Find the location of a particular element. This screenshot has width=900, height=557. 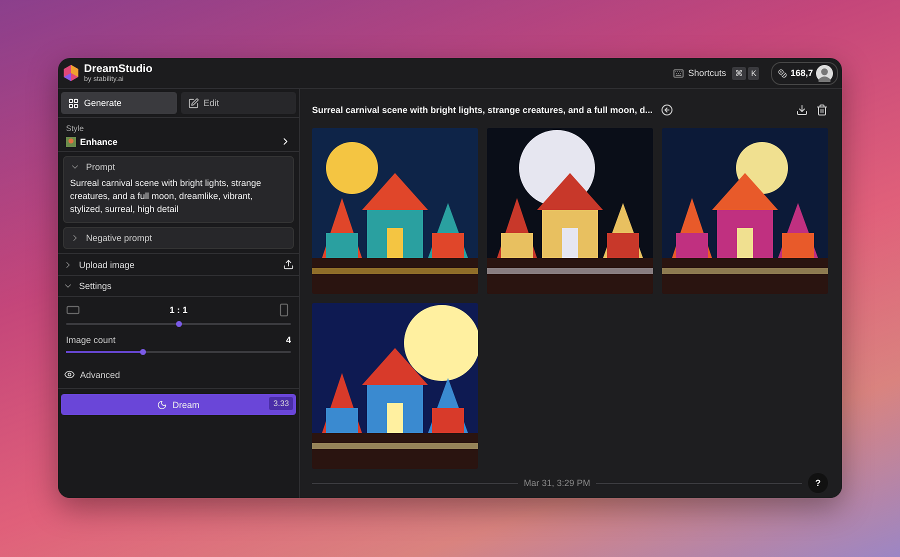

coins-icon is located at coordinates (783, 73).